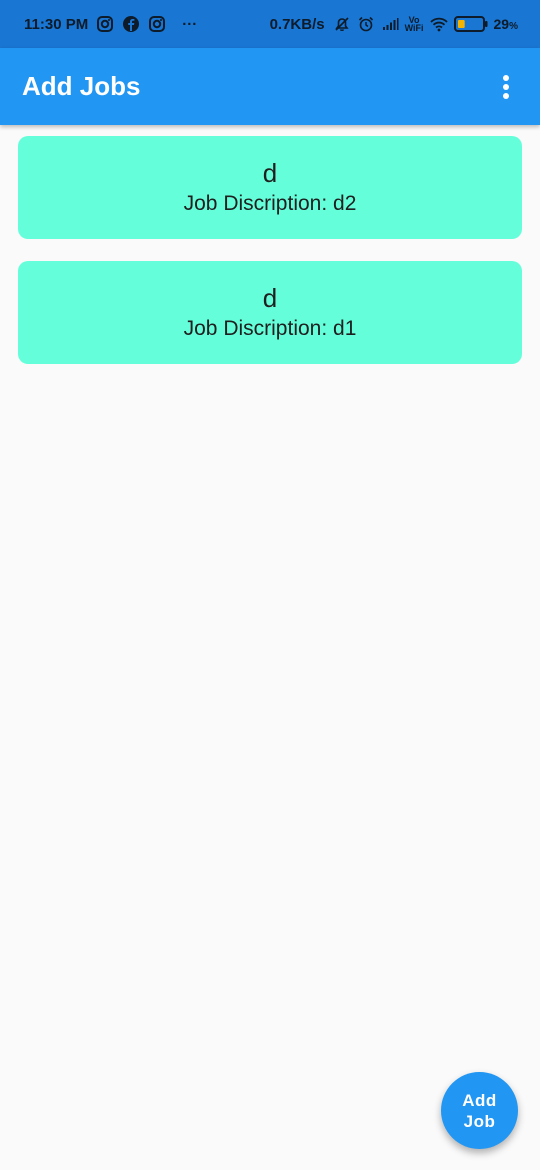  Describe the element at coordinates (190, 24) in the screenshot. I see `more-notifications-icon: ···` at that location.